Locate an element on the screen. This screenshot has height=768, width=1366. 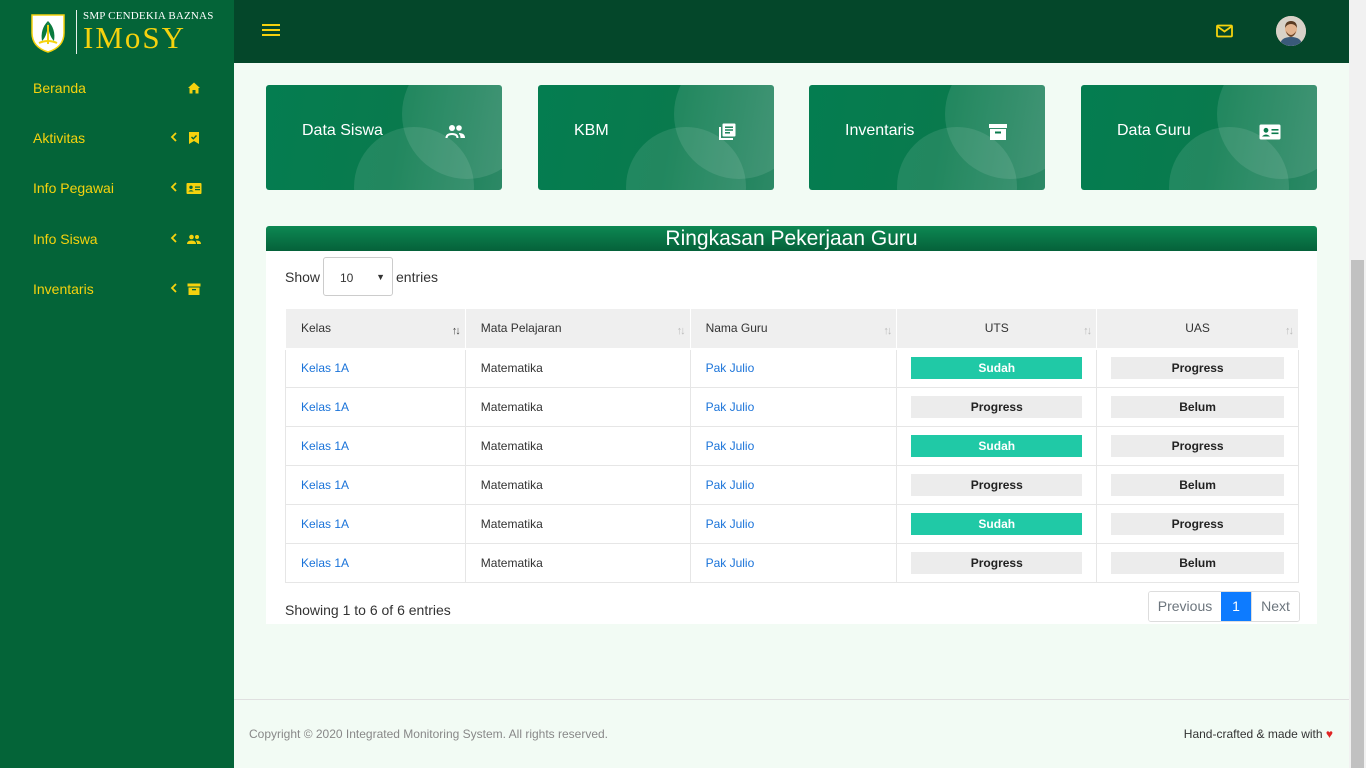
sidebar-item-label: Inventaris is located at coordinates (63, 289).